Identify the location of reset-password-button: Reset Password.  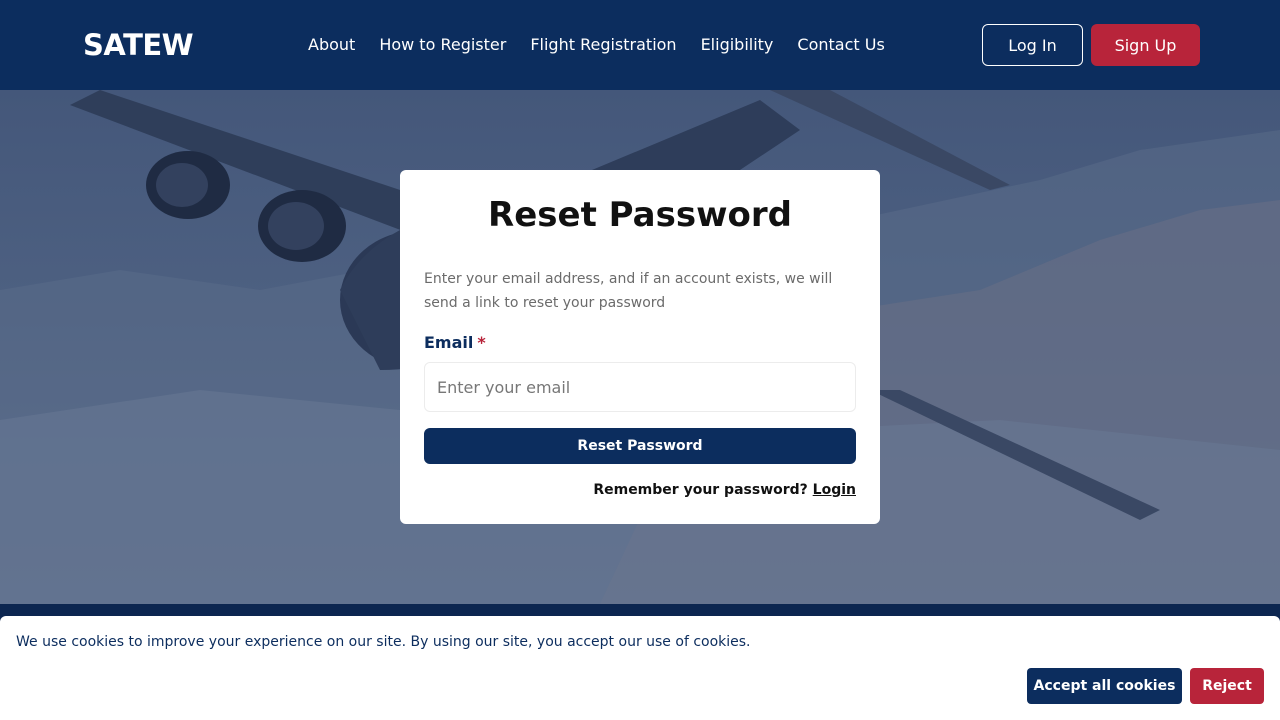
(640, 446).